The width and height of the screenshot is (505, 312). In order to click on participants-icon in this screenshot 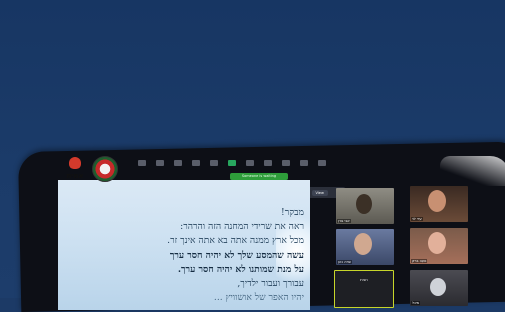, I will do `click(196, 163)`.